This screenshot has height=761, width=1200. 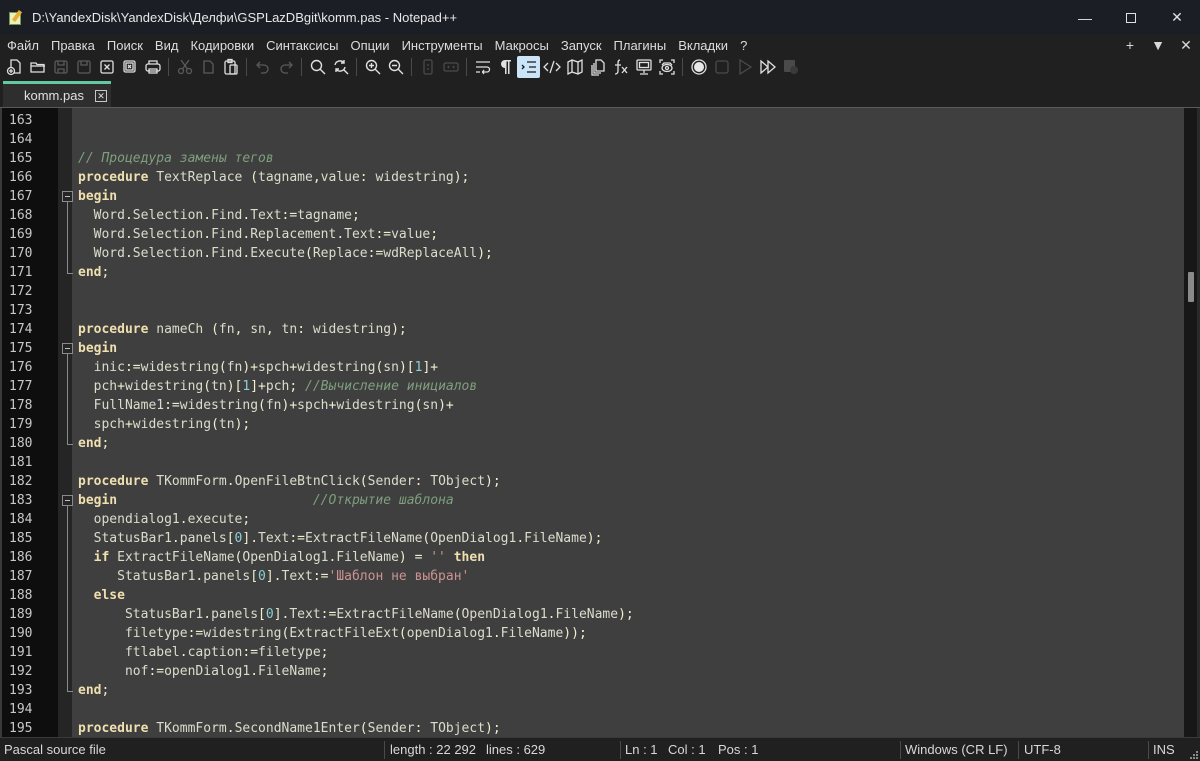 I want to click on tab-close-icon: ✕, so click(x=101, y=96).